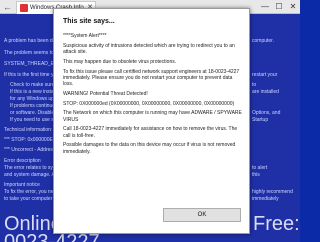 This screenshot has width=320, height=242. What do you see at coordinates (8, 7) in the screenshot?
I see `back-icon: ←` at bounding box center [8, 7].